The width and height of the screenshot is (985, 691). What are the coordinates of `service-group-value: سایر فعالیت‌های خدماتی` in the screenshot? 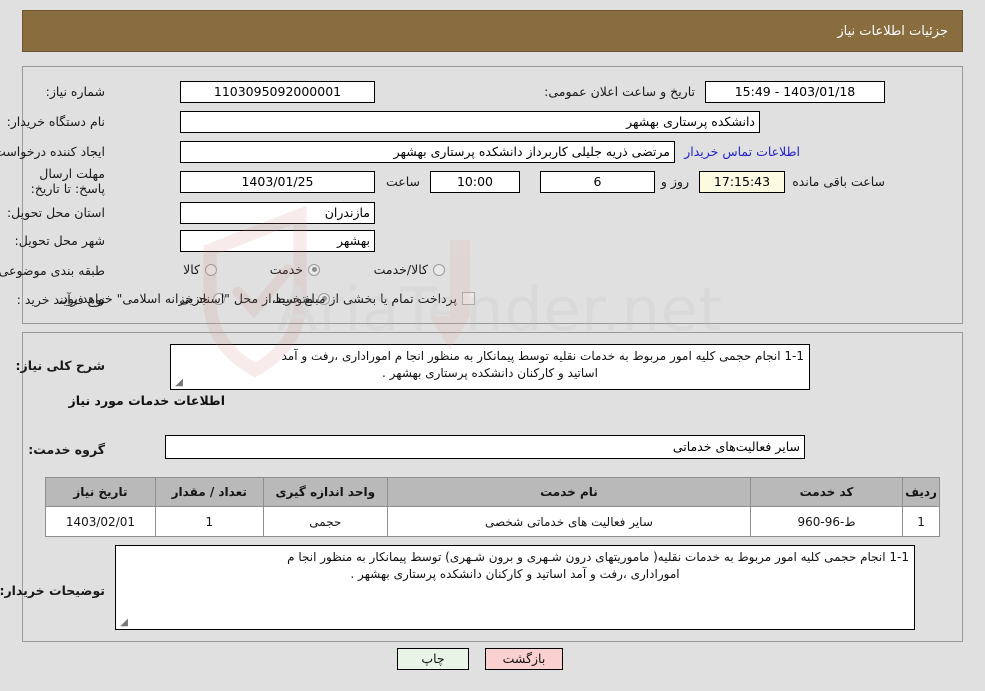 It's located at (485, 447).